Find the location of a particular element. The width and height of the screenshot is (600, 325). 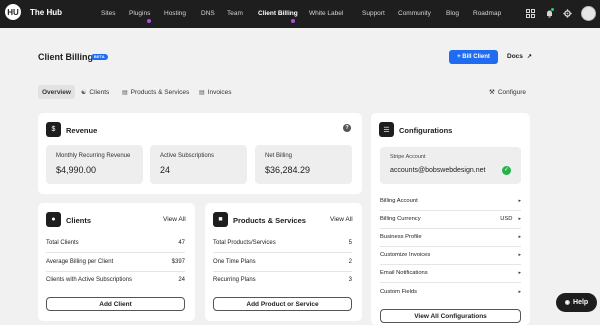

config-item-email-notifications: Email Notifications ▸ is located at coordinates (450, 273).